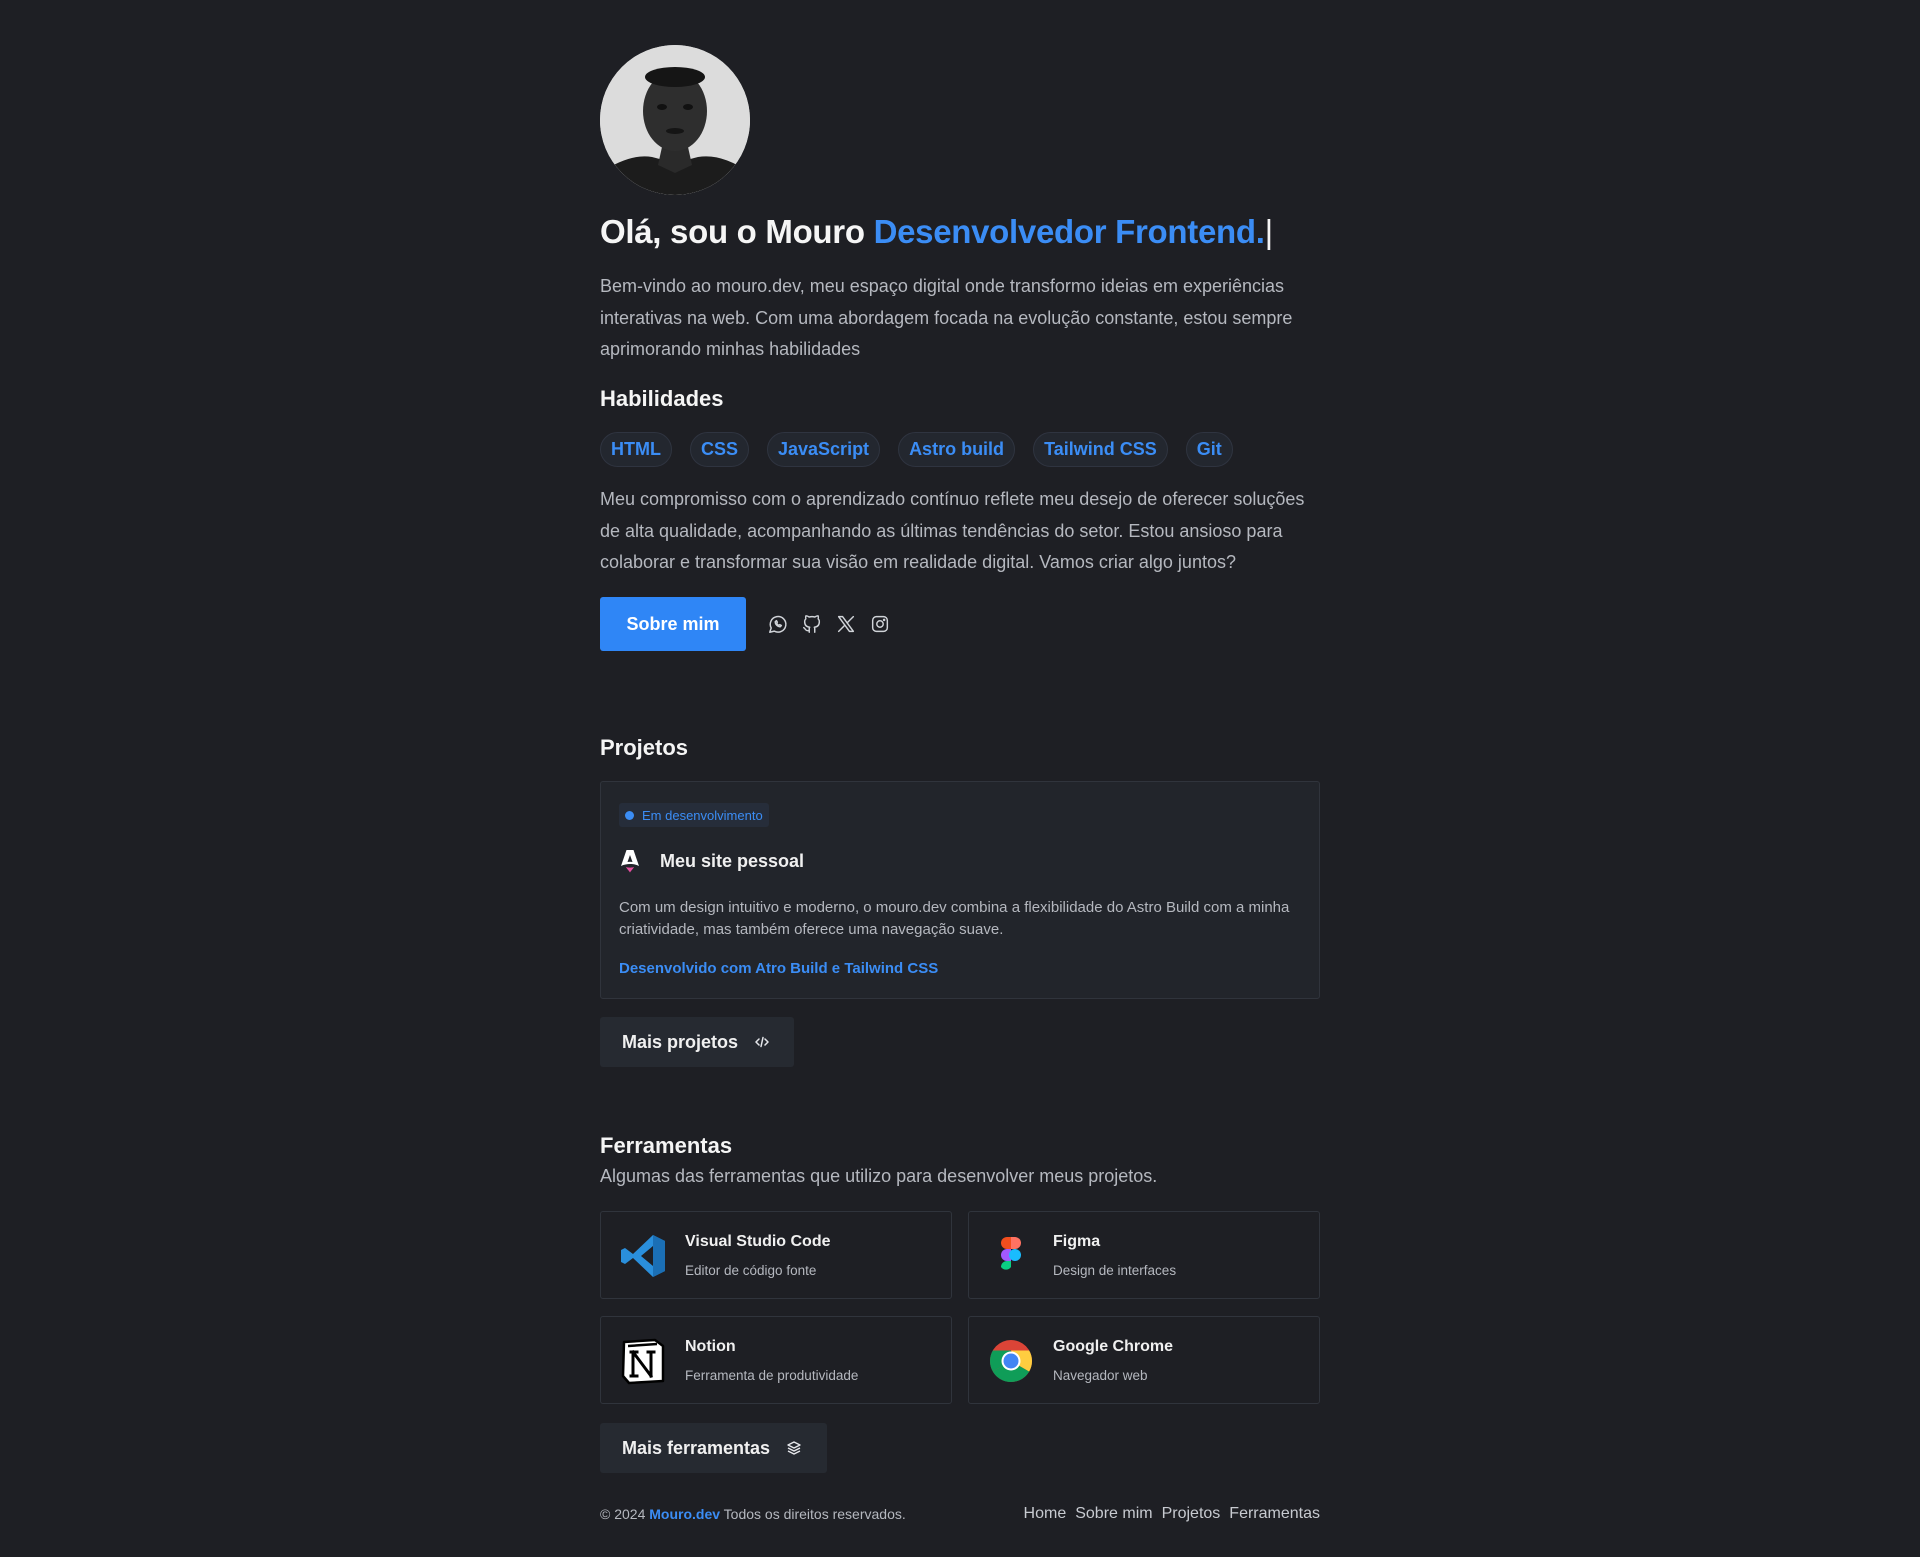 Image resolution: width=1920 pixels, height=1557 pixels. Describe the element at coordinates (710, 1346) in the screenshot. I see `tool-name: Notion` at that location.